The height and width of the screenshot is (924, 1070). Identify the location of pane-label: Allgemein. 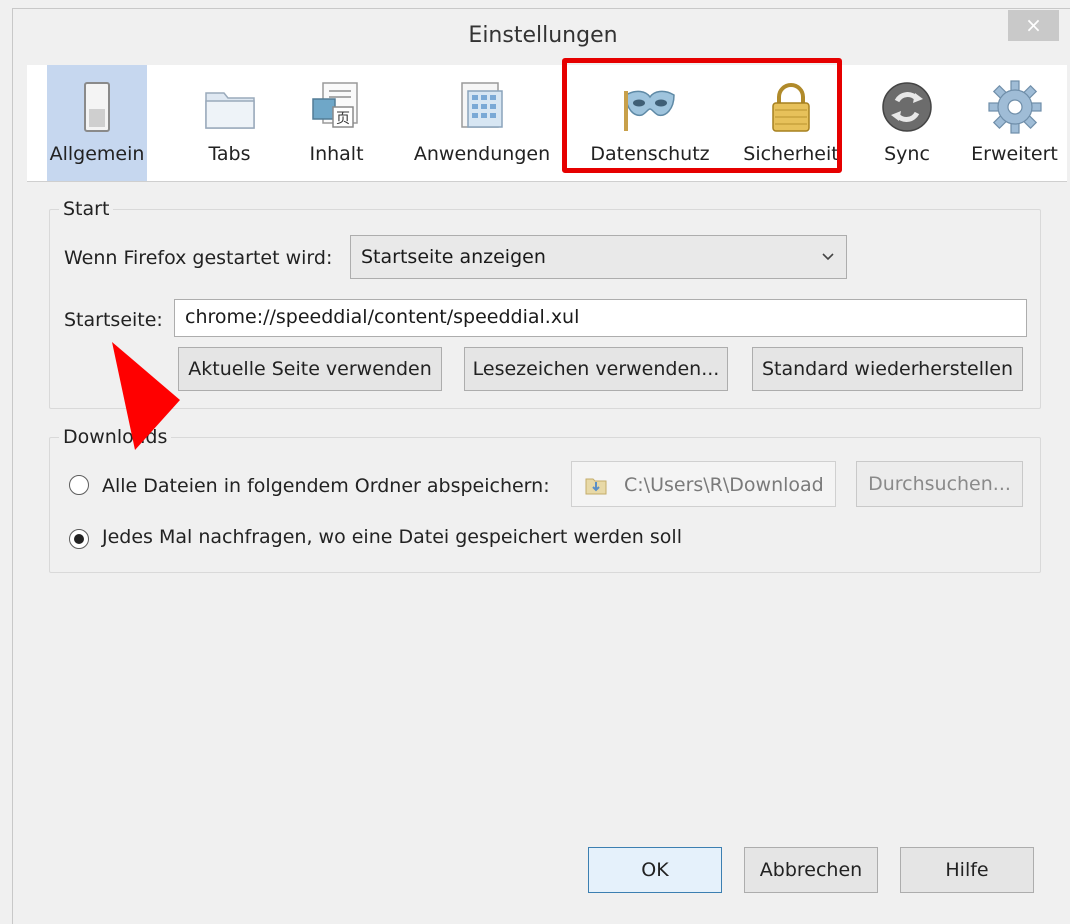
(97, 154).